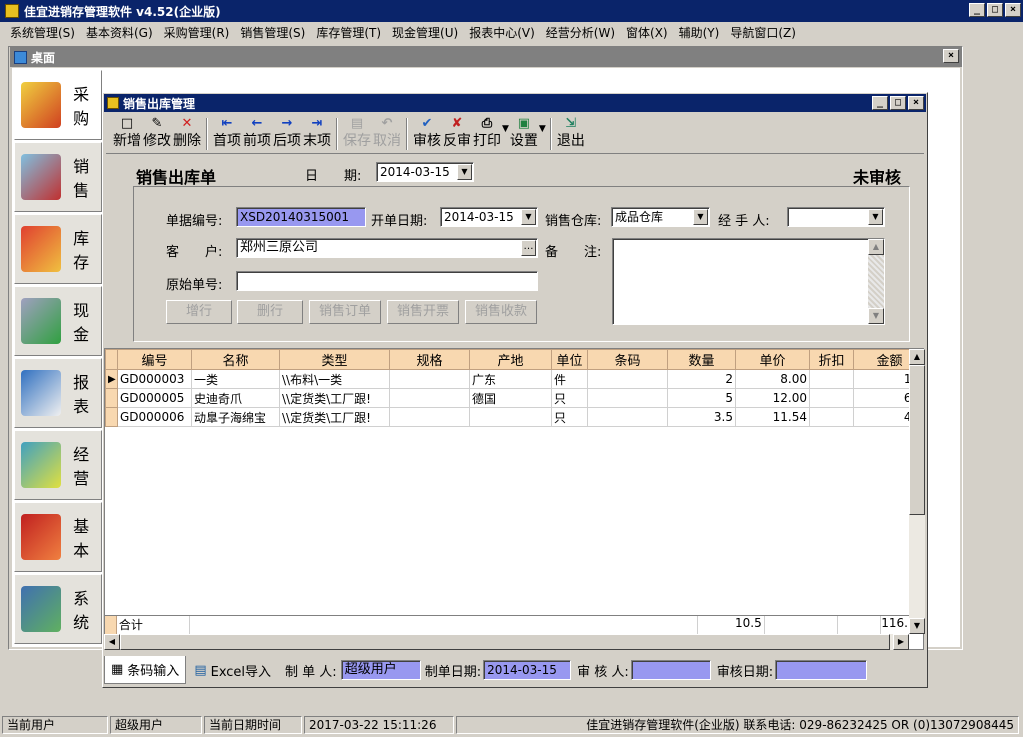  What do you see at coordinates (542, 129) in the screenshot?
I see `settings-dropdown-arrow-icon: ▼` at bounding box center [542, 129].